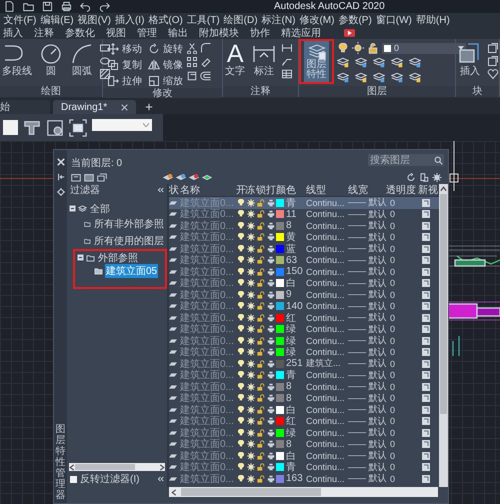 The height and width of the screenshot is (504, 500). Describe the element at coordinates (124, 81) in the screenshot. I see `ribbon-button: 拉伸` at that location.